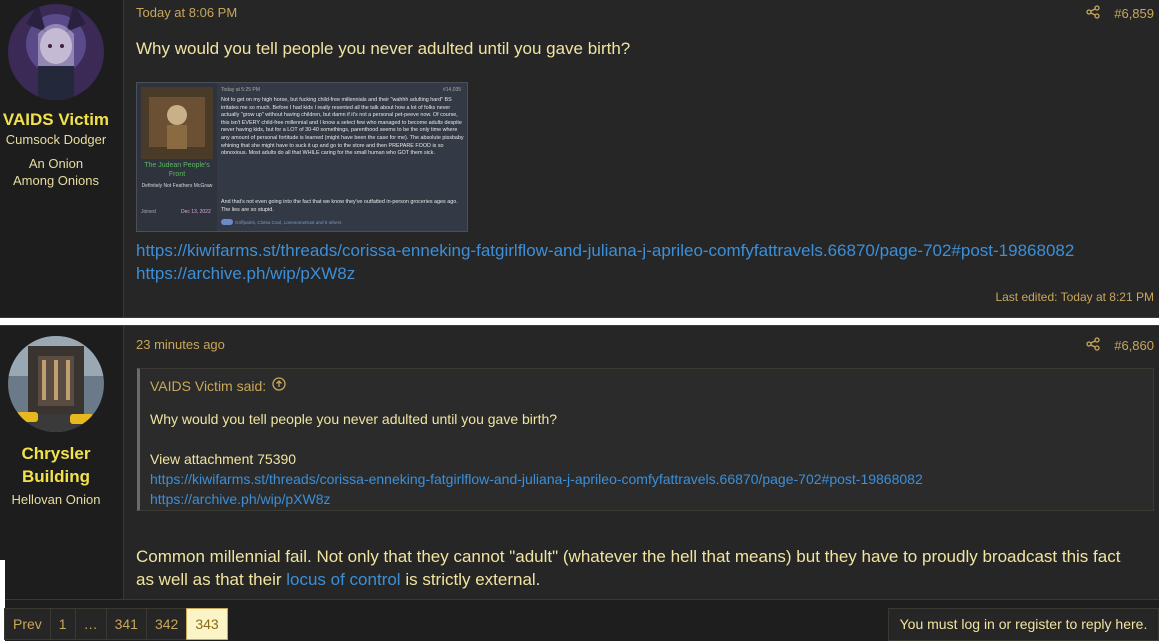 Image resolution: width=1159 pixels, height=641 pixels. I want to click on last-edited: Last edited: Today at 8:21 PM, so click(1074, 297).